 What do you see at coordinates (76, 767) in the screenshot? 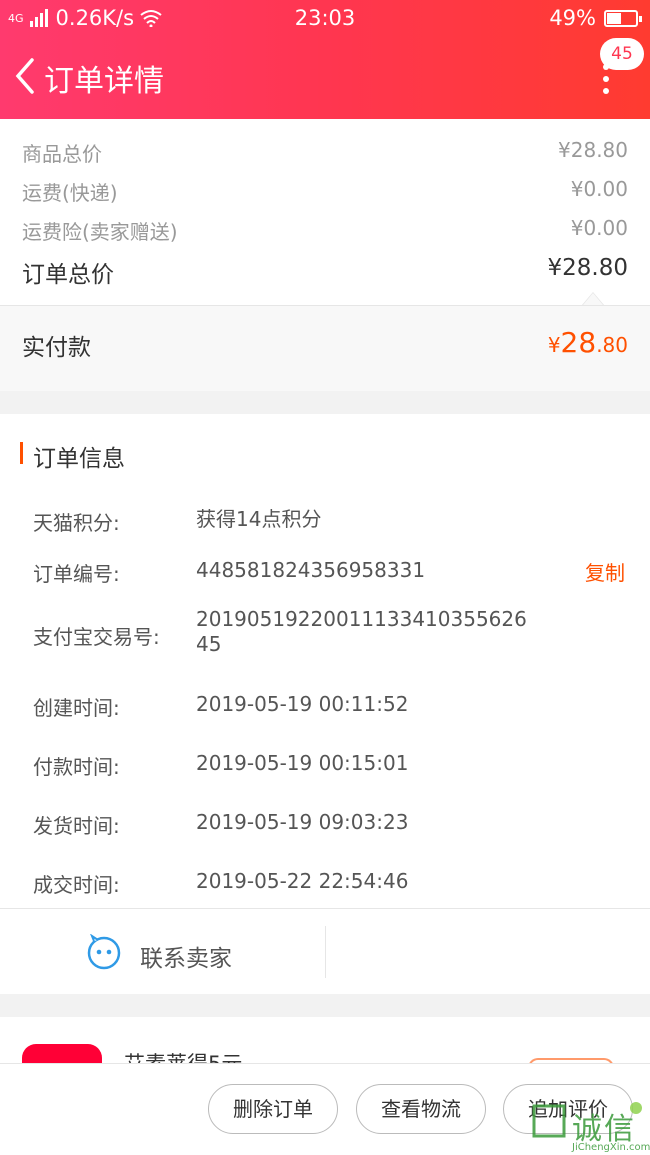
I see `info-label-paid: 付款时间:` at bounding box center [76, 767].